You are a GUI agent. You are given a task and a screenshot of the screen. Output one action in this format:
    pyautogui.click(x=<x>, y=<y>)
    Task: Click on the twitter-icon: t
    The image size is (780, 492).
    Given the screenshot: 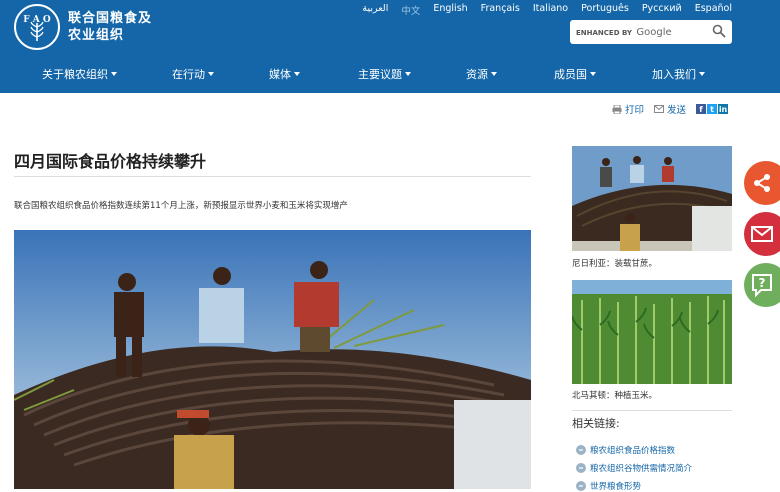 What is the action you would take?
    pyautogui.click(x=712, y=109)
    